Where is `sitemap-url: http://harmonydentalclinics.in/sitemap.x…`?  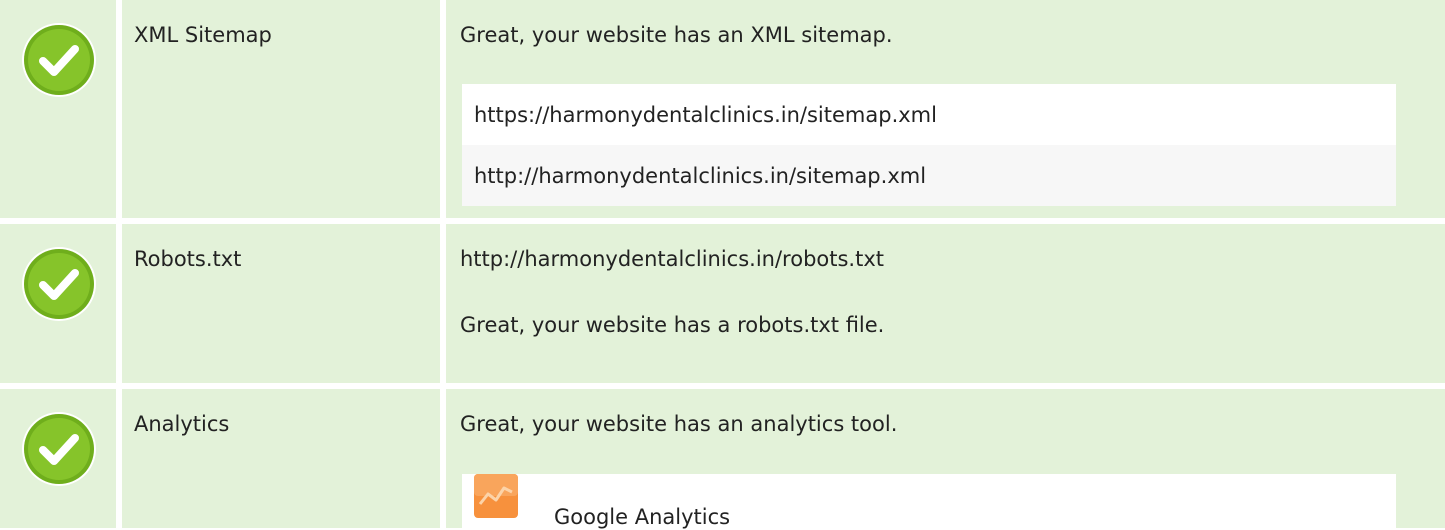 sitemap-url: http://harmonydentalclinics.in/sitemap.x… is located at coordinates (700, 176).